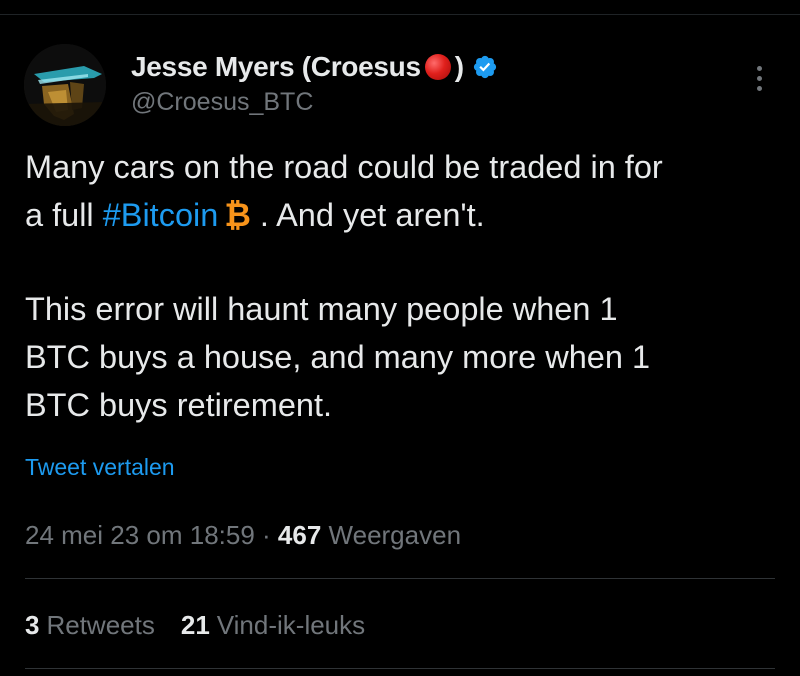 This screenshot has height=676, width=800. Describe the element at coordinates (64, 215) in the screenshot. I see `tweet-text-segment: a full` at that location.